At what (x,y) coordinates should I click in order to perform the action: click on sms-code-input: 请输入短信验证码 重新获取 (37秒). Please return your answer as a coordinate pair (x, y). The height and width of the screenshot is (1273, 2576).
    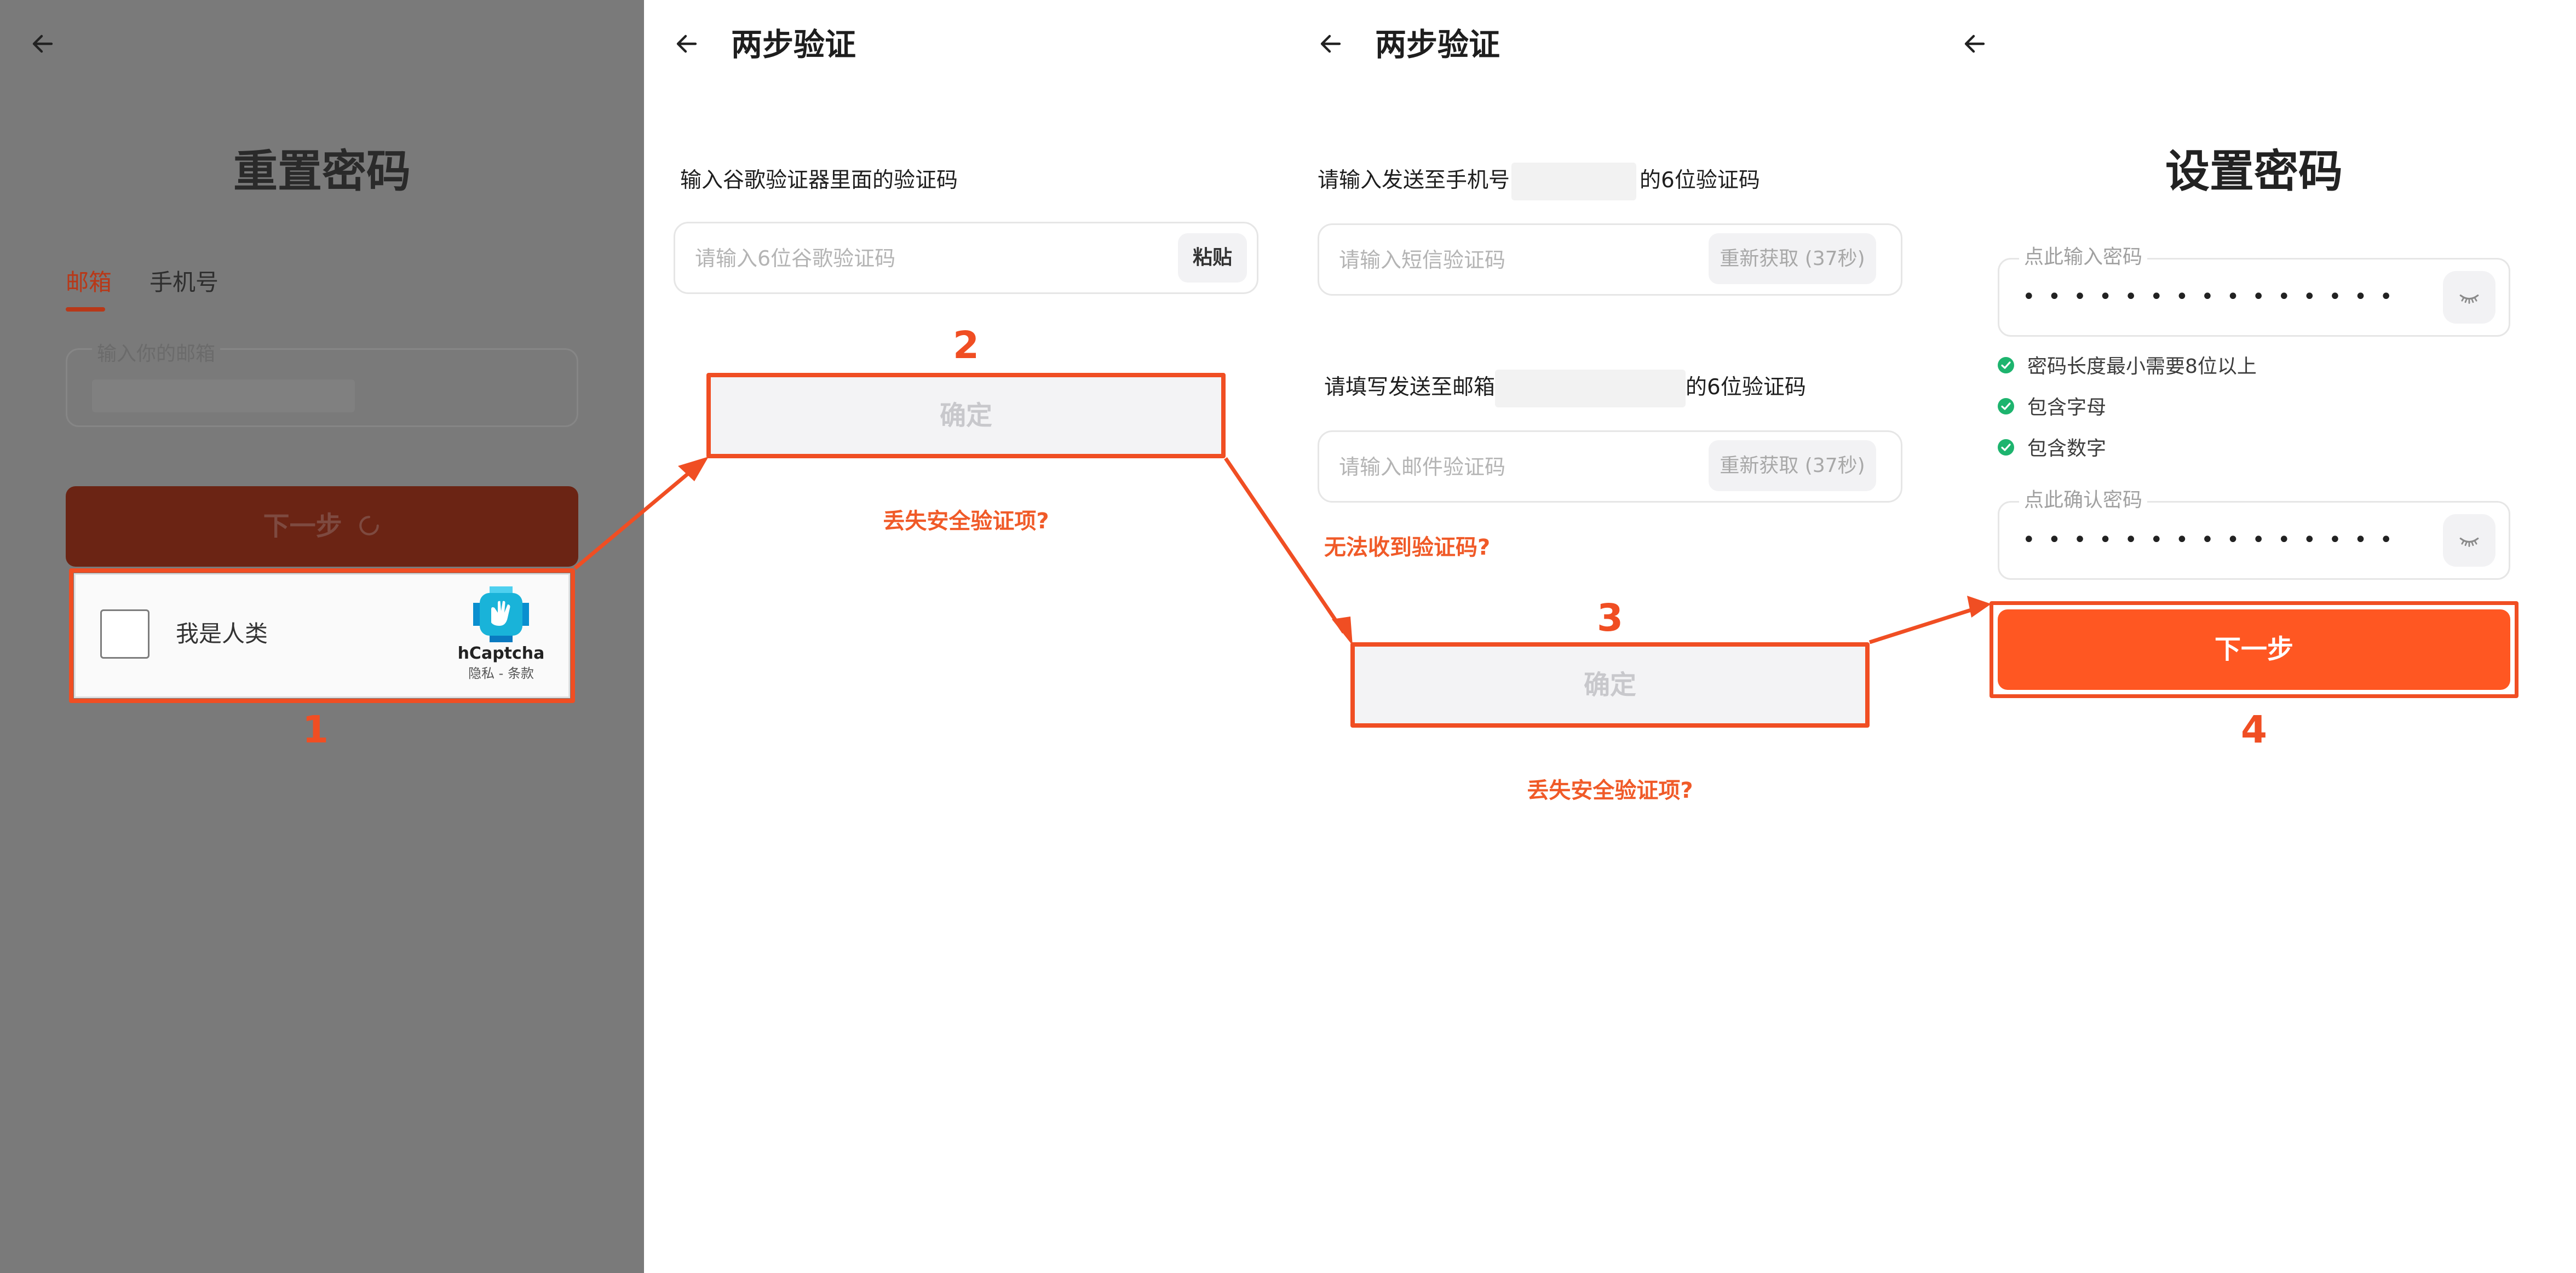
    Looking at the image, I should click on (1610, 259).